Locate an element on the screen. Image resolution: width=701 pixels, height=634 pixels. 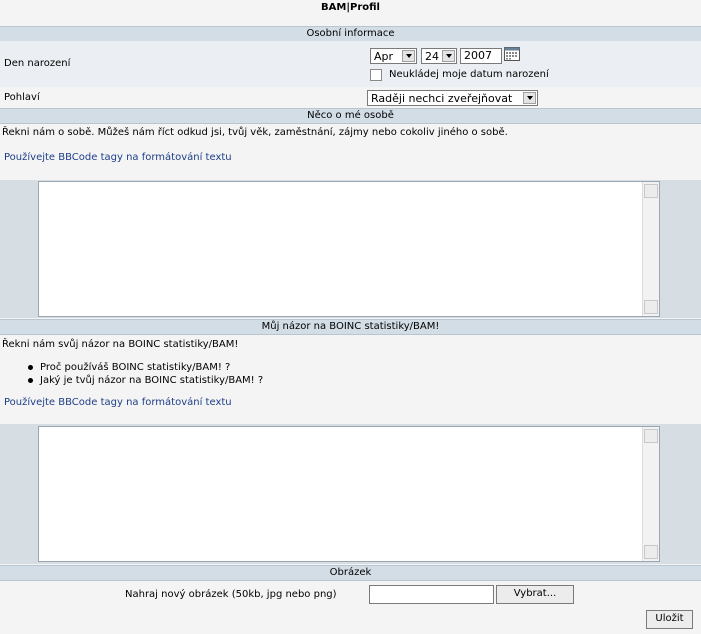
birth-year-input: 2007 is located at coordinates (481, 56).